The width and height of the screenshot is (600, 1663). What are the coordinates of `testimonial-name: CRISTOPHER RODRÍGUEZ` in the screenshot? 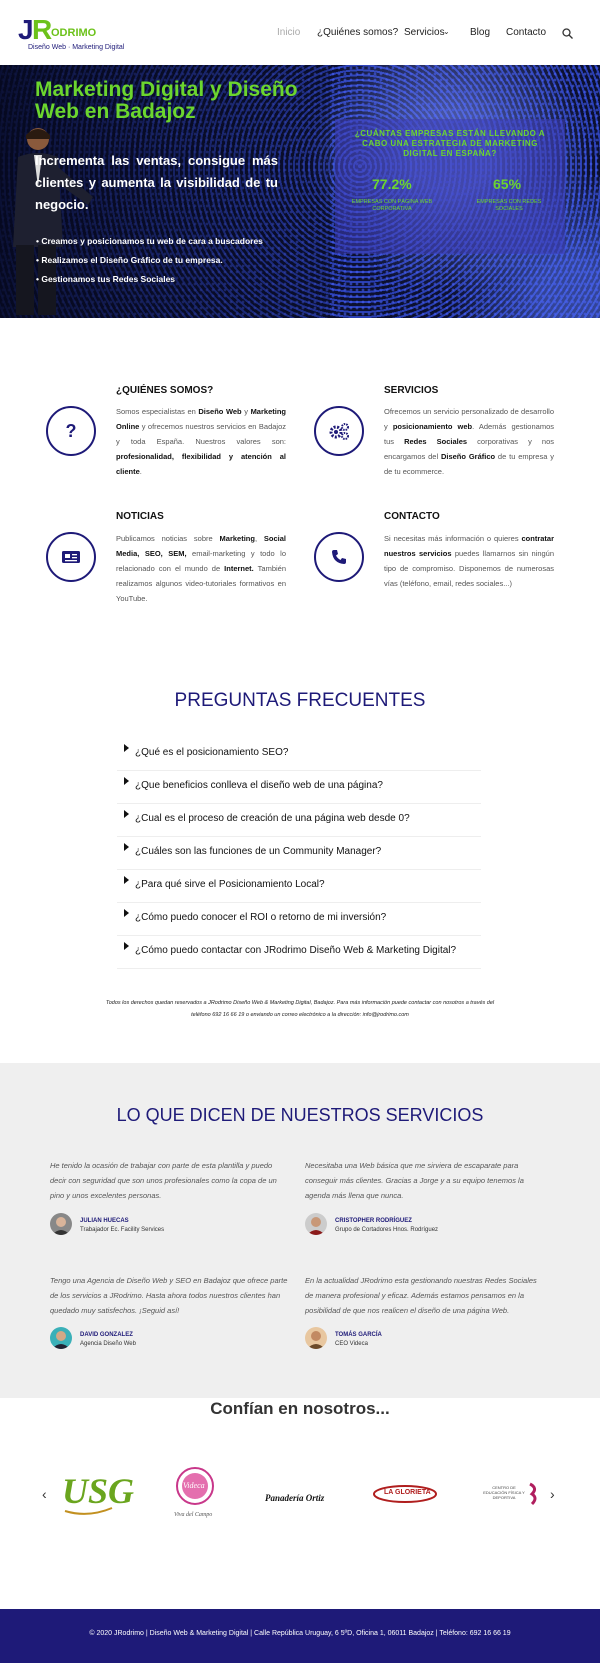 It's located at (373, 1221).